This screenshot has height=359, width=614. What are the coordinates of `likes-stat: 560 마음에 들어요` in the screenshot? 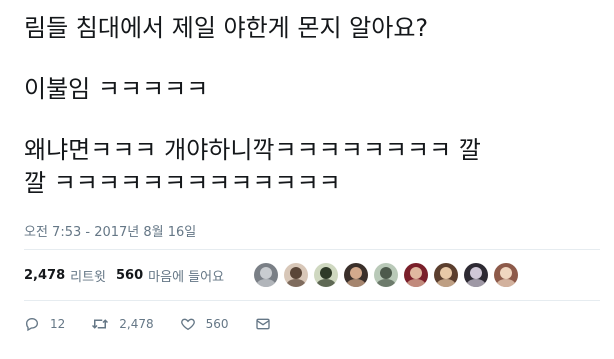 It's located at (170, 275).